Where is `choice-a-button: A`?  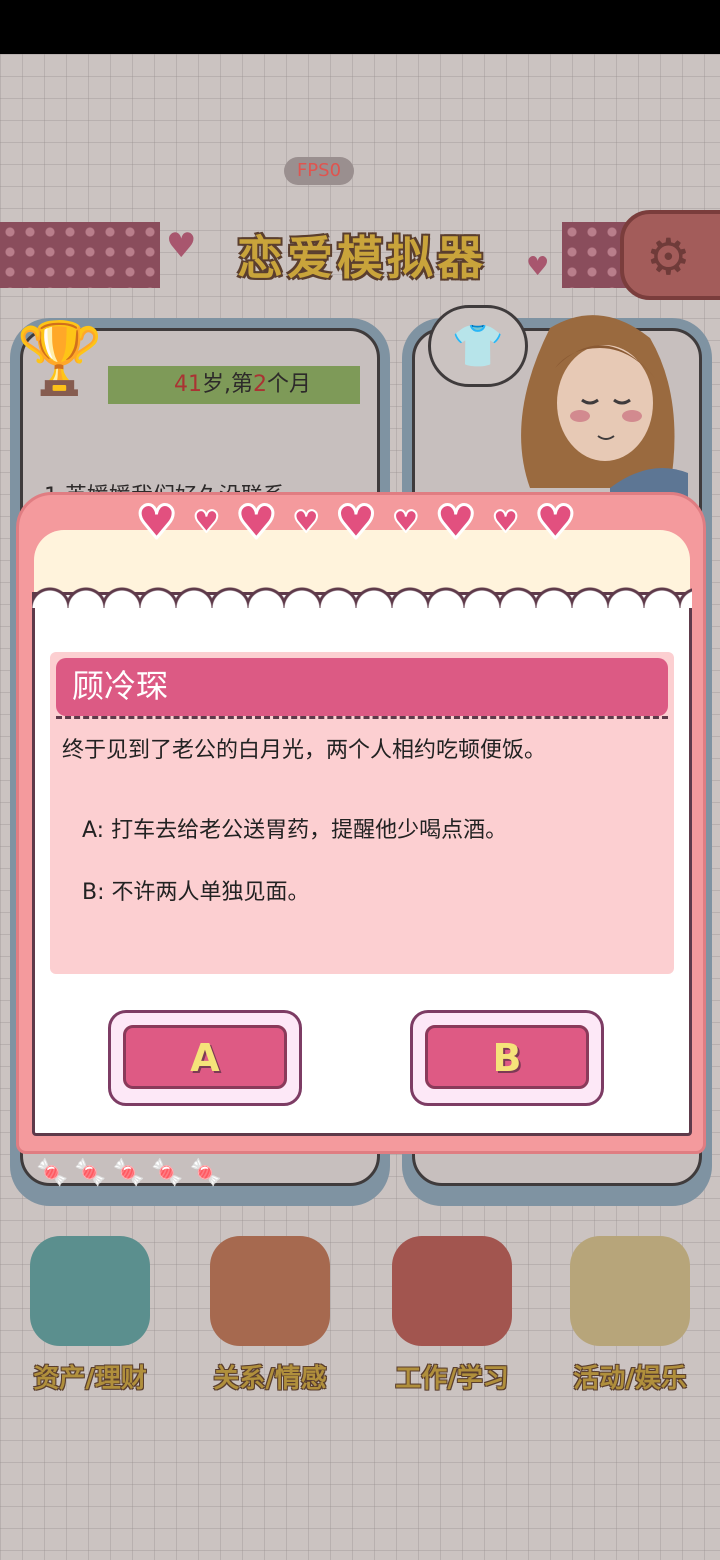
choice-a-button: A is located at coordinates (205, 1058).